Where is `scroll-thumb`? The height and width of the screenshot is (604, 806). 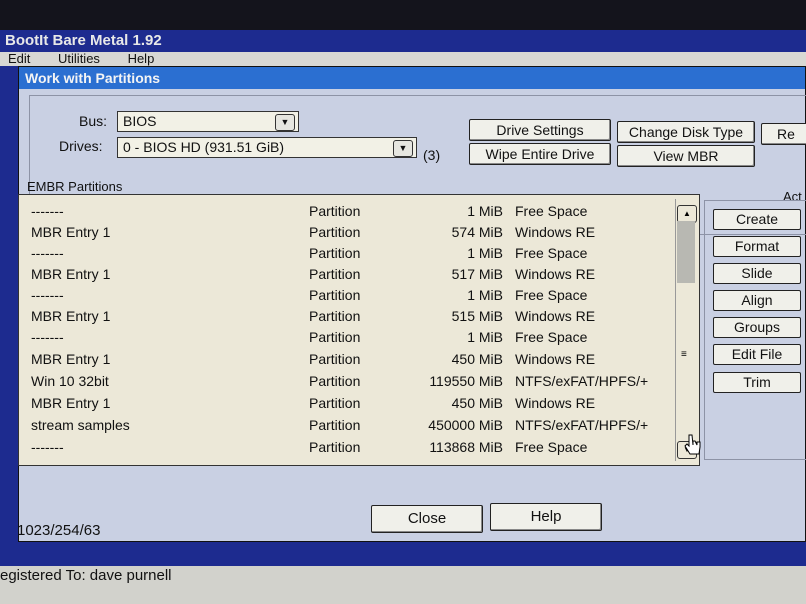
scroll-thumb is located at coordinates (686, 252).